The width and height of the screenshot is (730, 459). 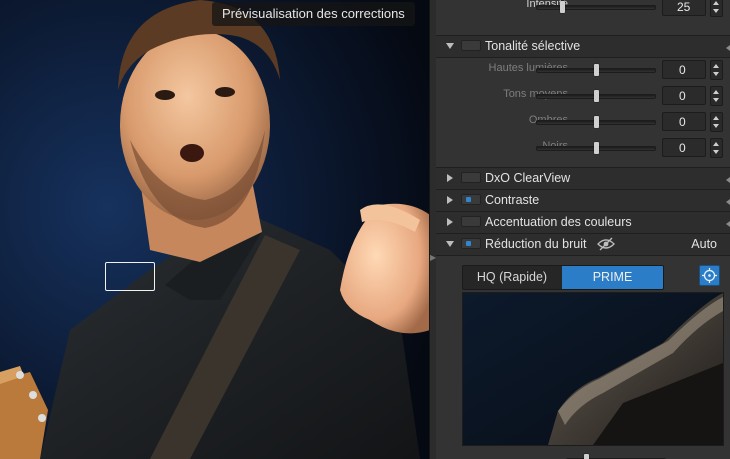 I want to click on shadows-stepper, so click(x=716, y=122).